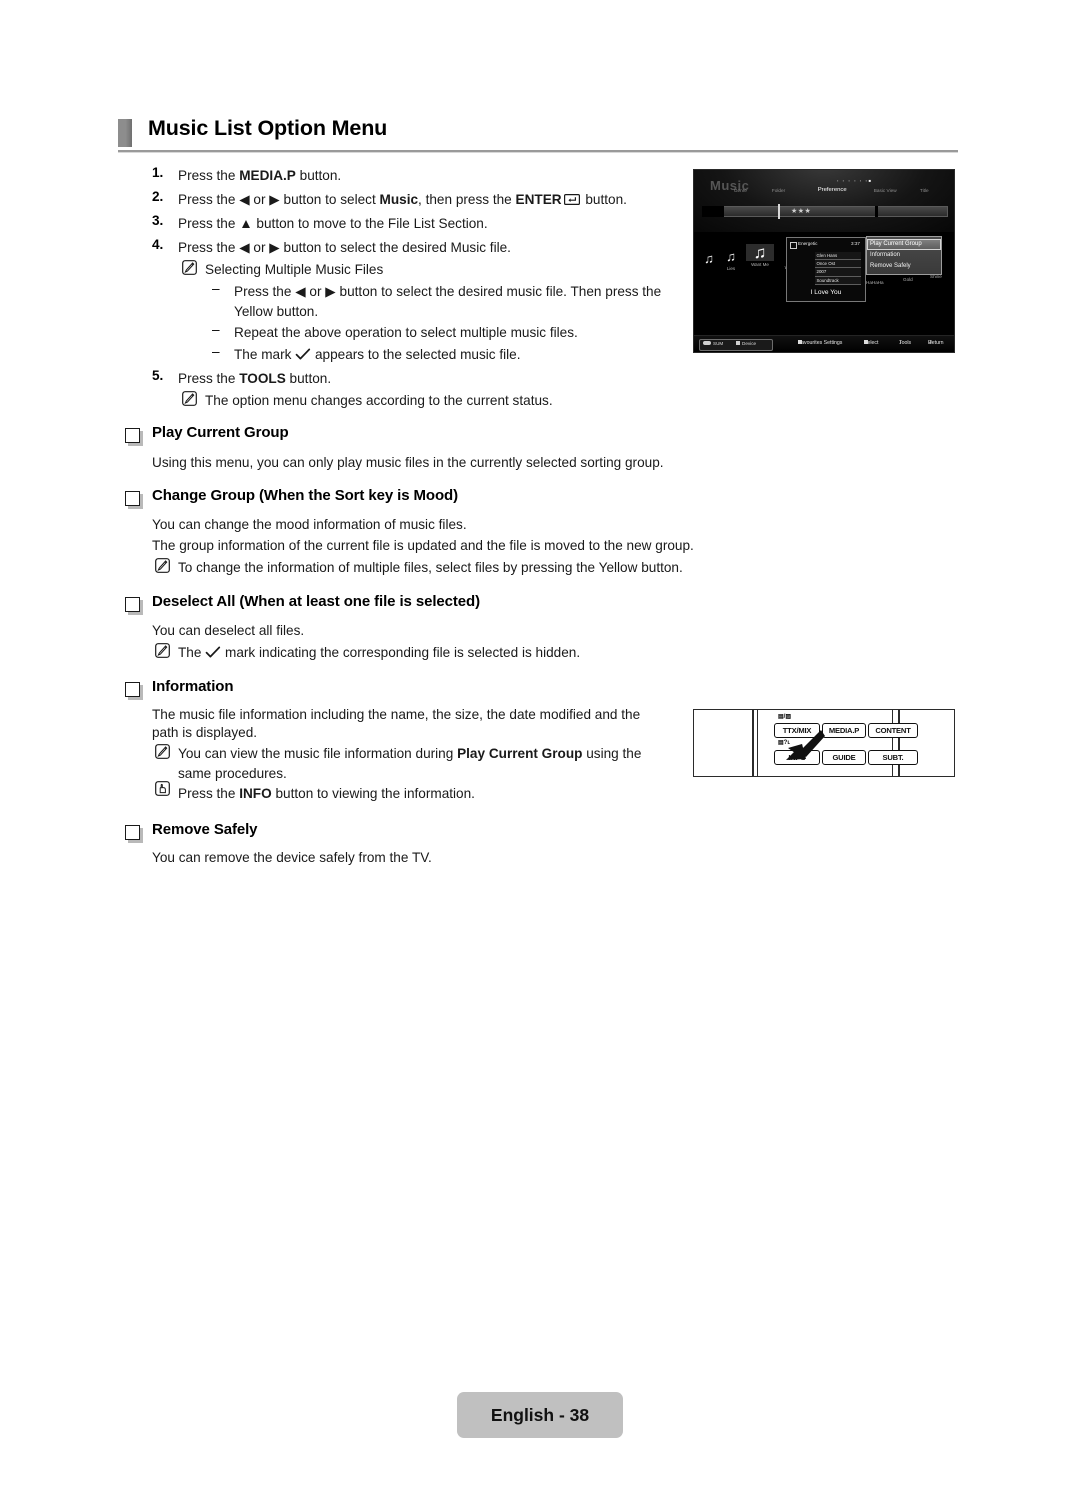 This screenshot has height=1488, width=1080. I want to click on step-1-text-a: Press the, so click(209, 175).